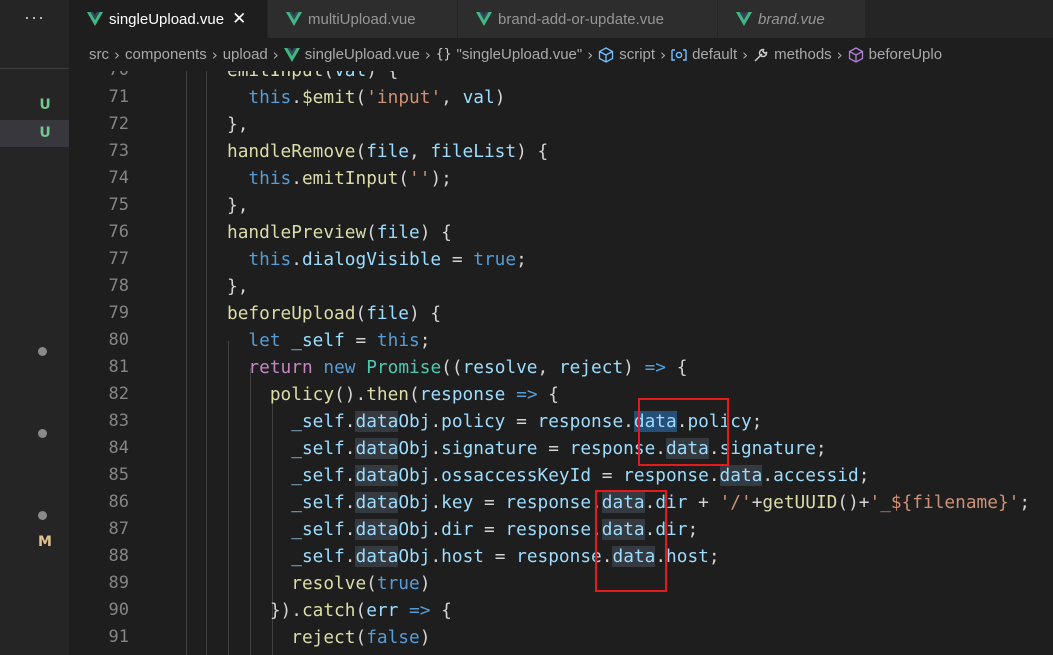  What do you see at coordinates (118, 583) in the screenshot?
I see `line-number: 89` at bounding box center [118, 583].